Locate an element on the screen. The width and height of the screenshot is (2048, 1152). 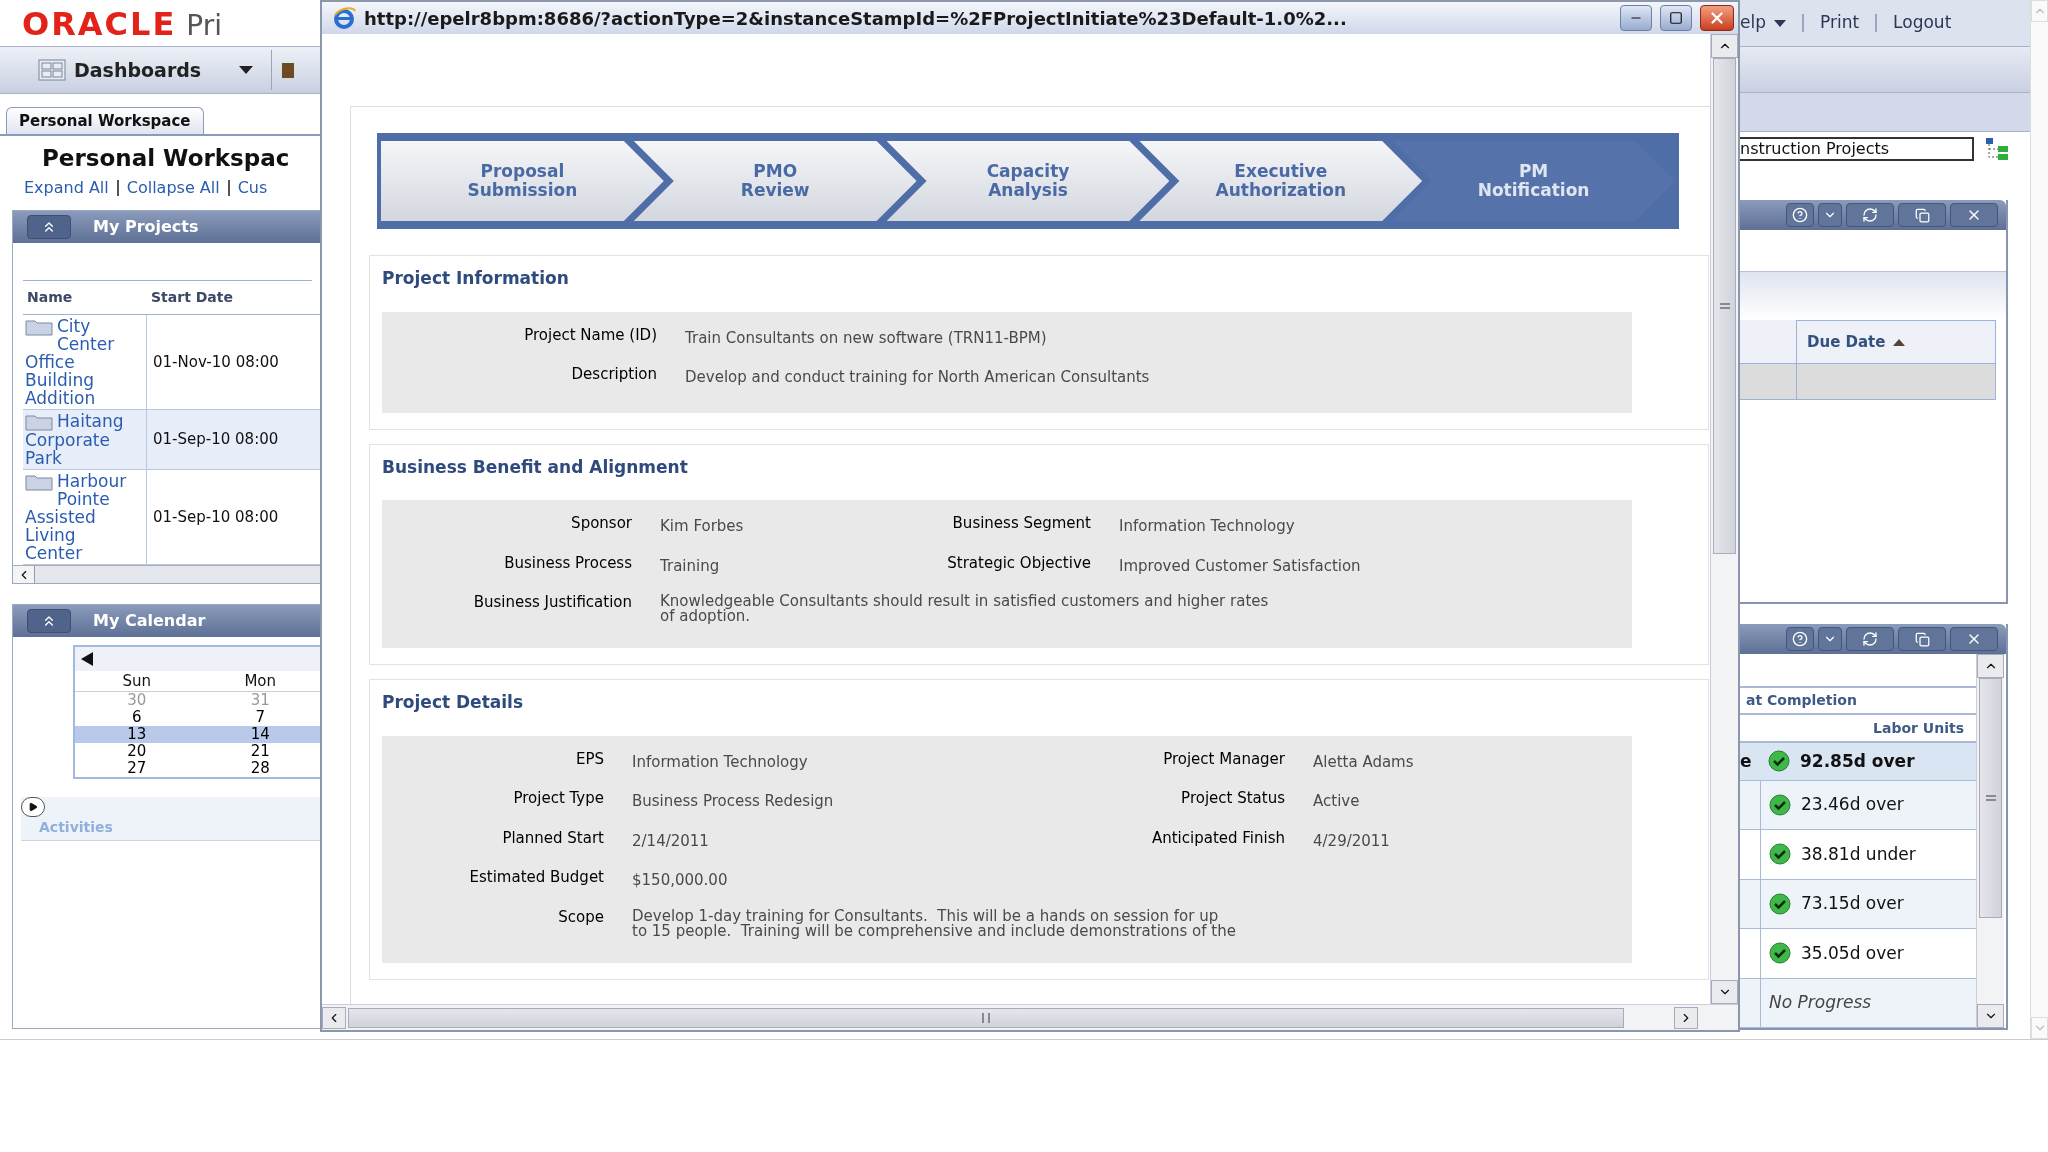
dashboards-menu: Dashboards is located at coordinates (146, 70).